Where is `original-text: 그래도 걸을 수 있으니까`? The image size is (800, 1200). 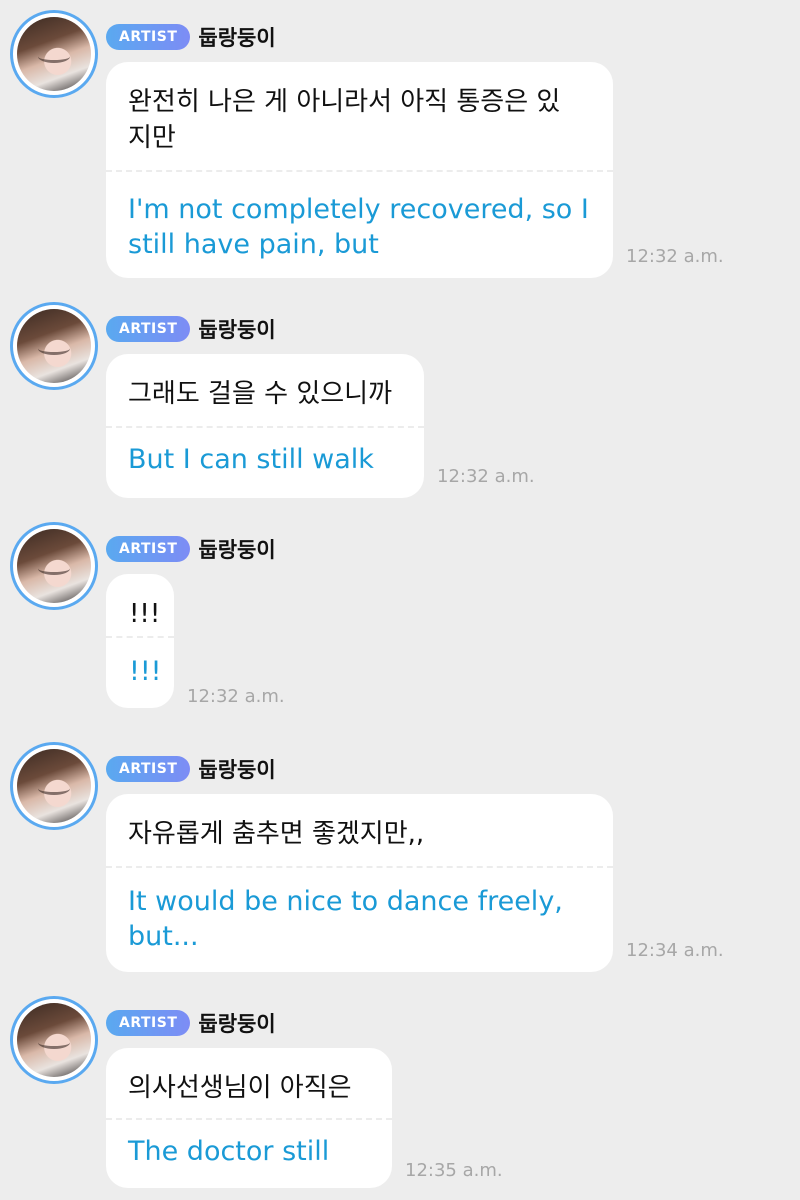
original-text: 그래도 걸을 수 있으니까 is located at coordinates (260, 394).